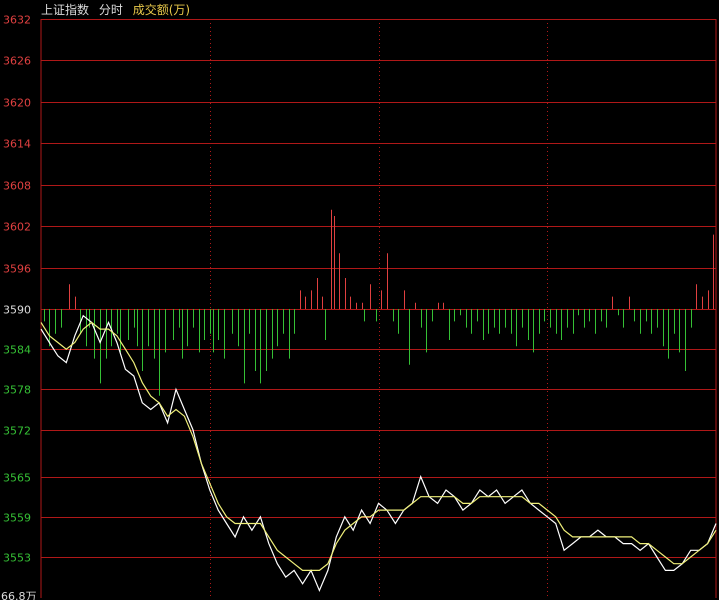 Image resolution: width=719 pixels, height=600 pixels. Describe the element at coordinates (17, 269) in the screenshot. I see `y-tick-label: 3596` at that location.